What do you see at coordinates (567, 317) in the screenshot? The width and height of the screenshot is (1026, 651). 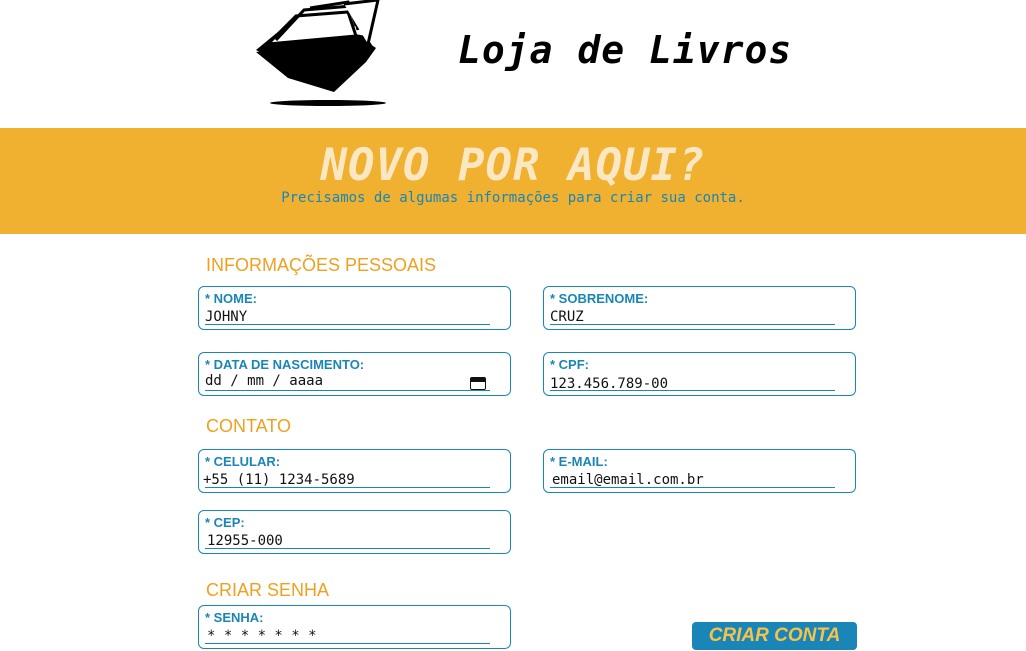 I see `sobrenome-input: CRUZ` at bounding box center [567, 317].